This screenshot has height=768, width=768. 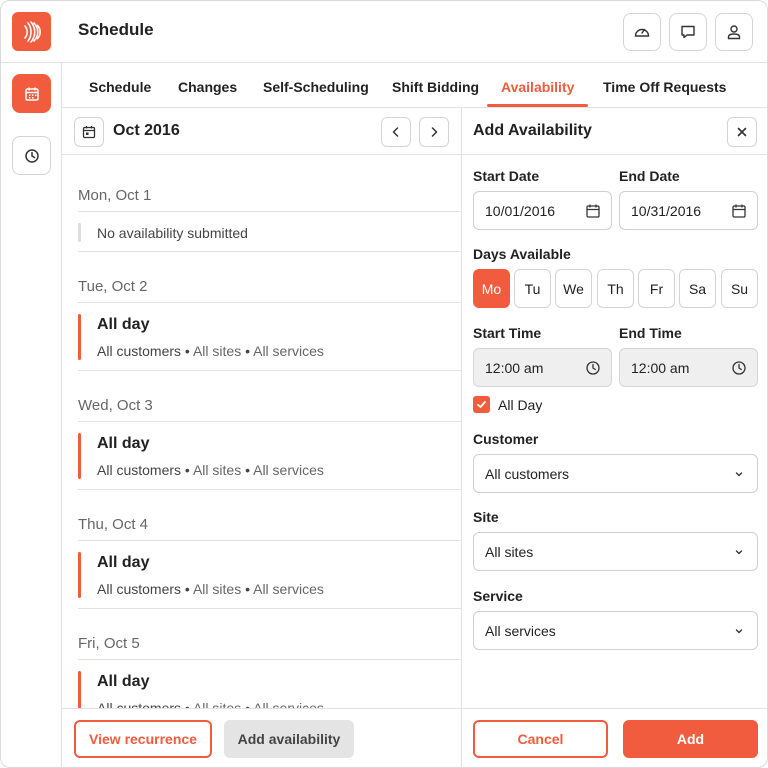 What do you see at coordinates (146, 130) in the screenshot?
I see `current-month: Oct 2016` at bounding box center [146, 130].